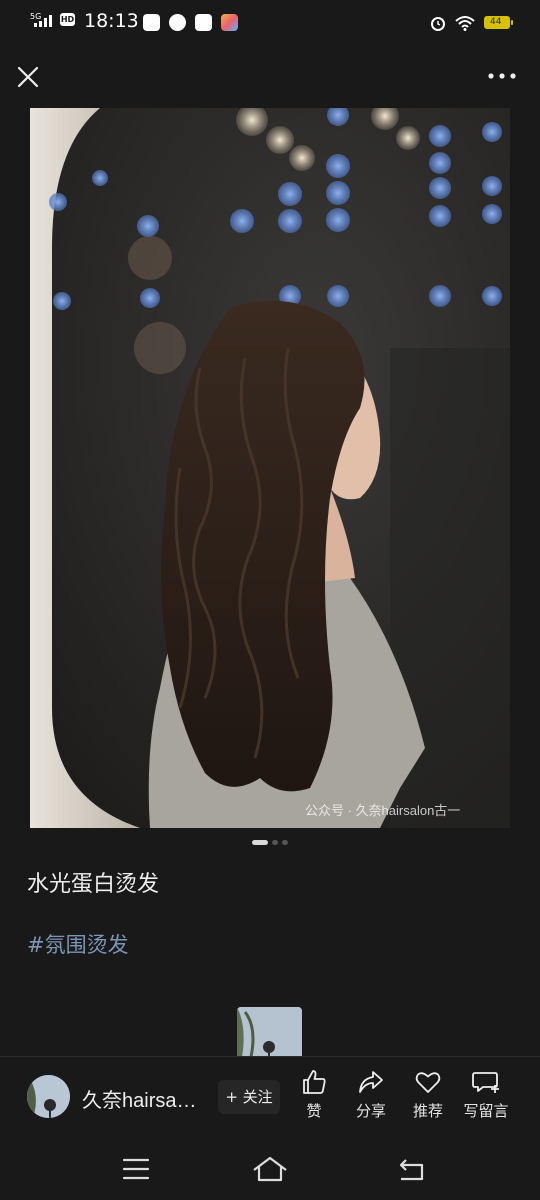 This screenshot has width=540, height=1200. What do you see at coordinates (428, 1082) in the screenshot?
I see `heart-icon` at bounding box center [428, 1082].